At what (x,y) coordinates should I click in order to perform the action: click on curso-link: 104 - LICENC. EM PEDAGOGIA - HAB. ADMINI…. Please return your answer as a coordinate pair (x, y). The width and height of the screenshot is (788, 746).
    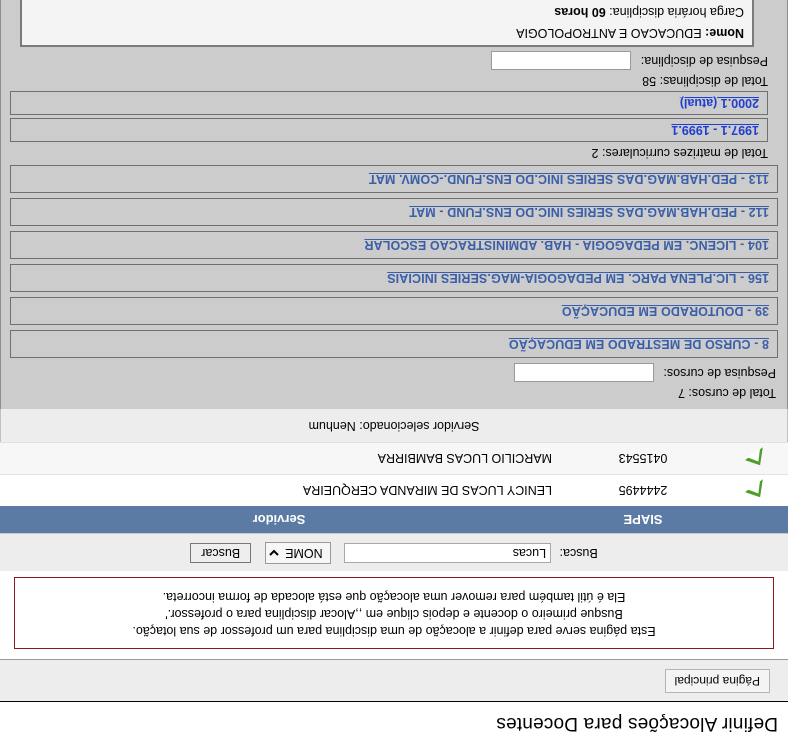
    Looking at the image, I should click on (566, 245).